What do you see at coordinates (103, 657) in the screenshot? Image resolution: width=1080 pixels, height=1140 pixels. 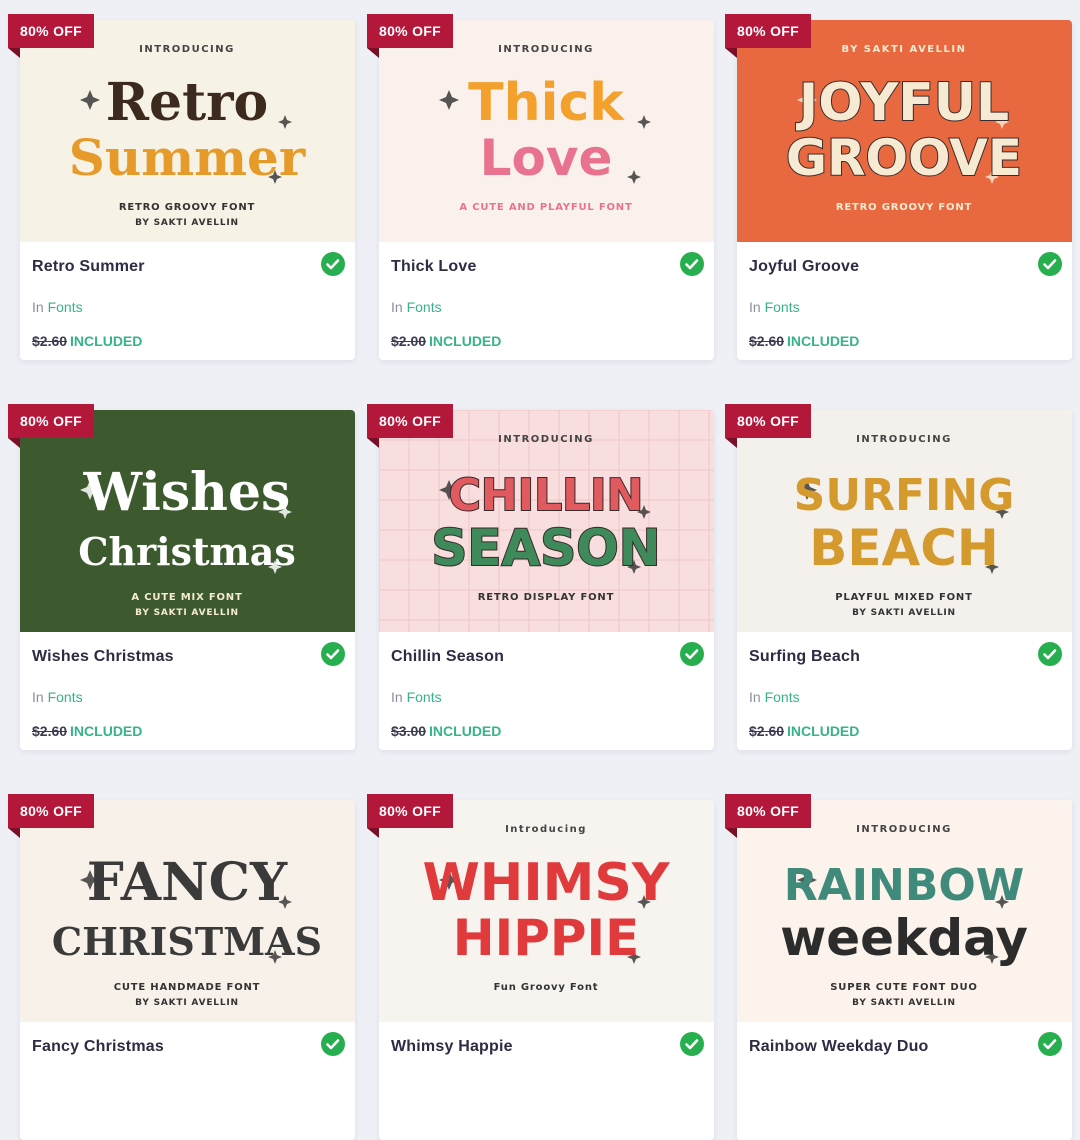 I see `product-title: Wishes Christmas` at bounding box center [103, 657].